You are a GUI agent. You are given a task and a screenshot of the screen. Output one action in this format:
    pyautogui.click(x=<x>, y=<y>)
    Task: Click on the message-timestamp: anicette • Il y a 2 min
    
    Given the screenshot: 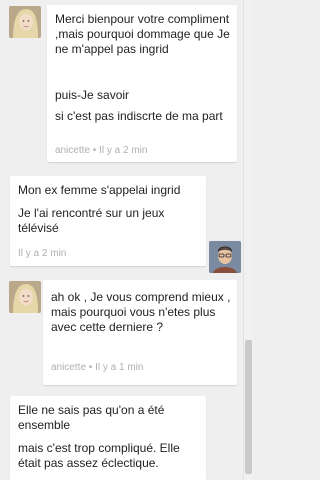 What is the action you would take?
    pyautogui.click(x=101, y=150)
    